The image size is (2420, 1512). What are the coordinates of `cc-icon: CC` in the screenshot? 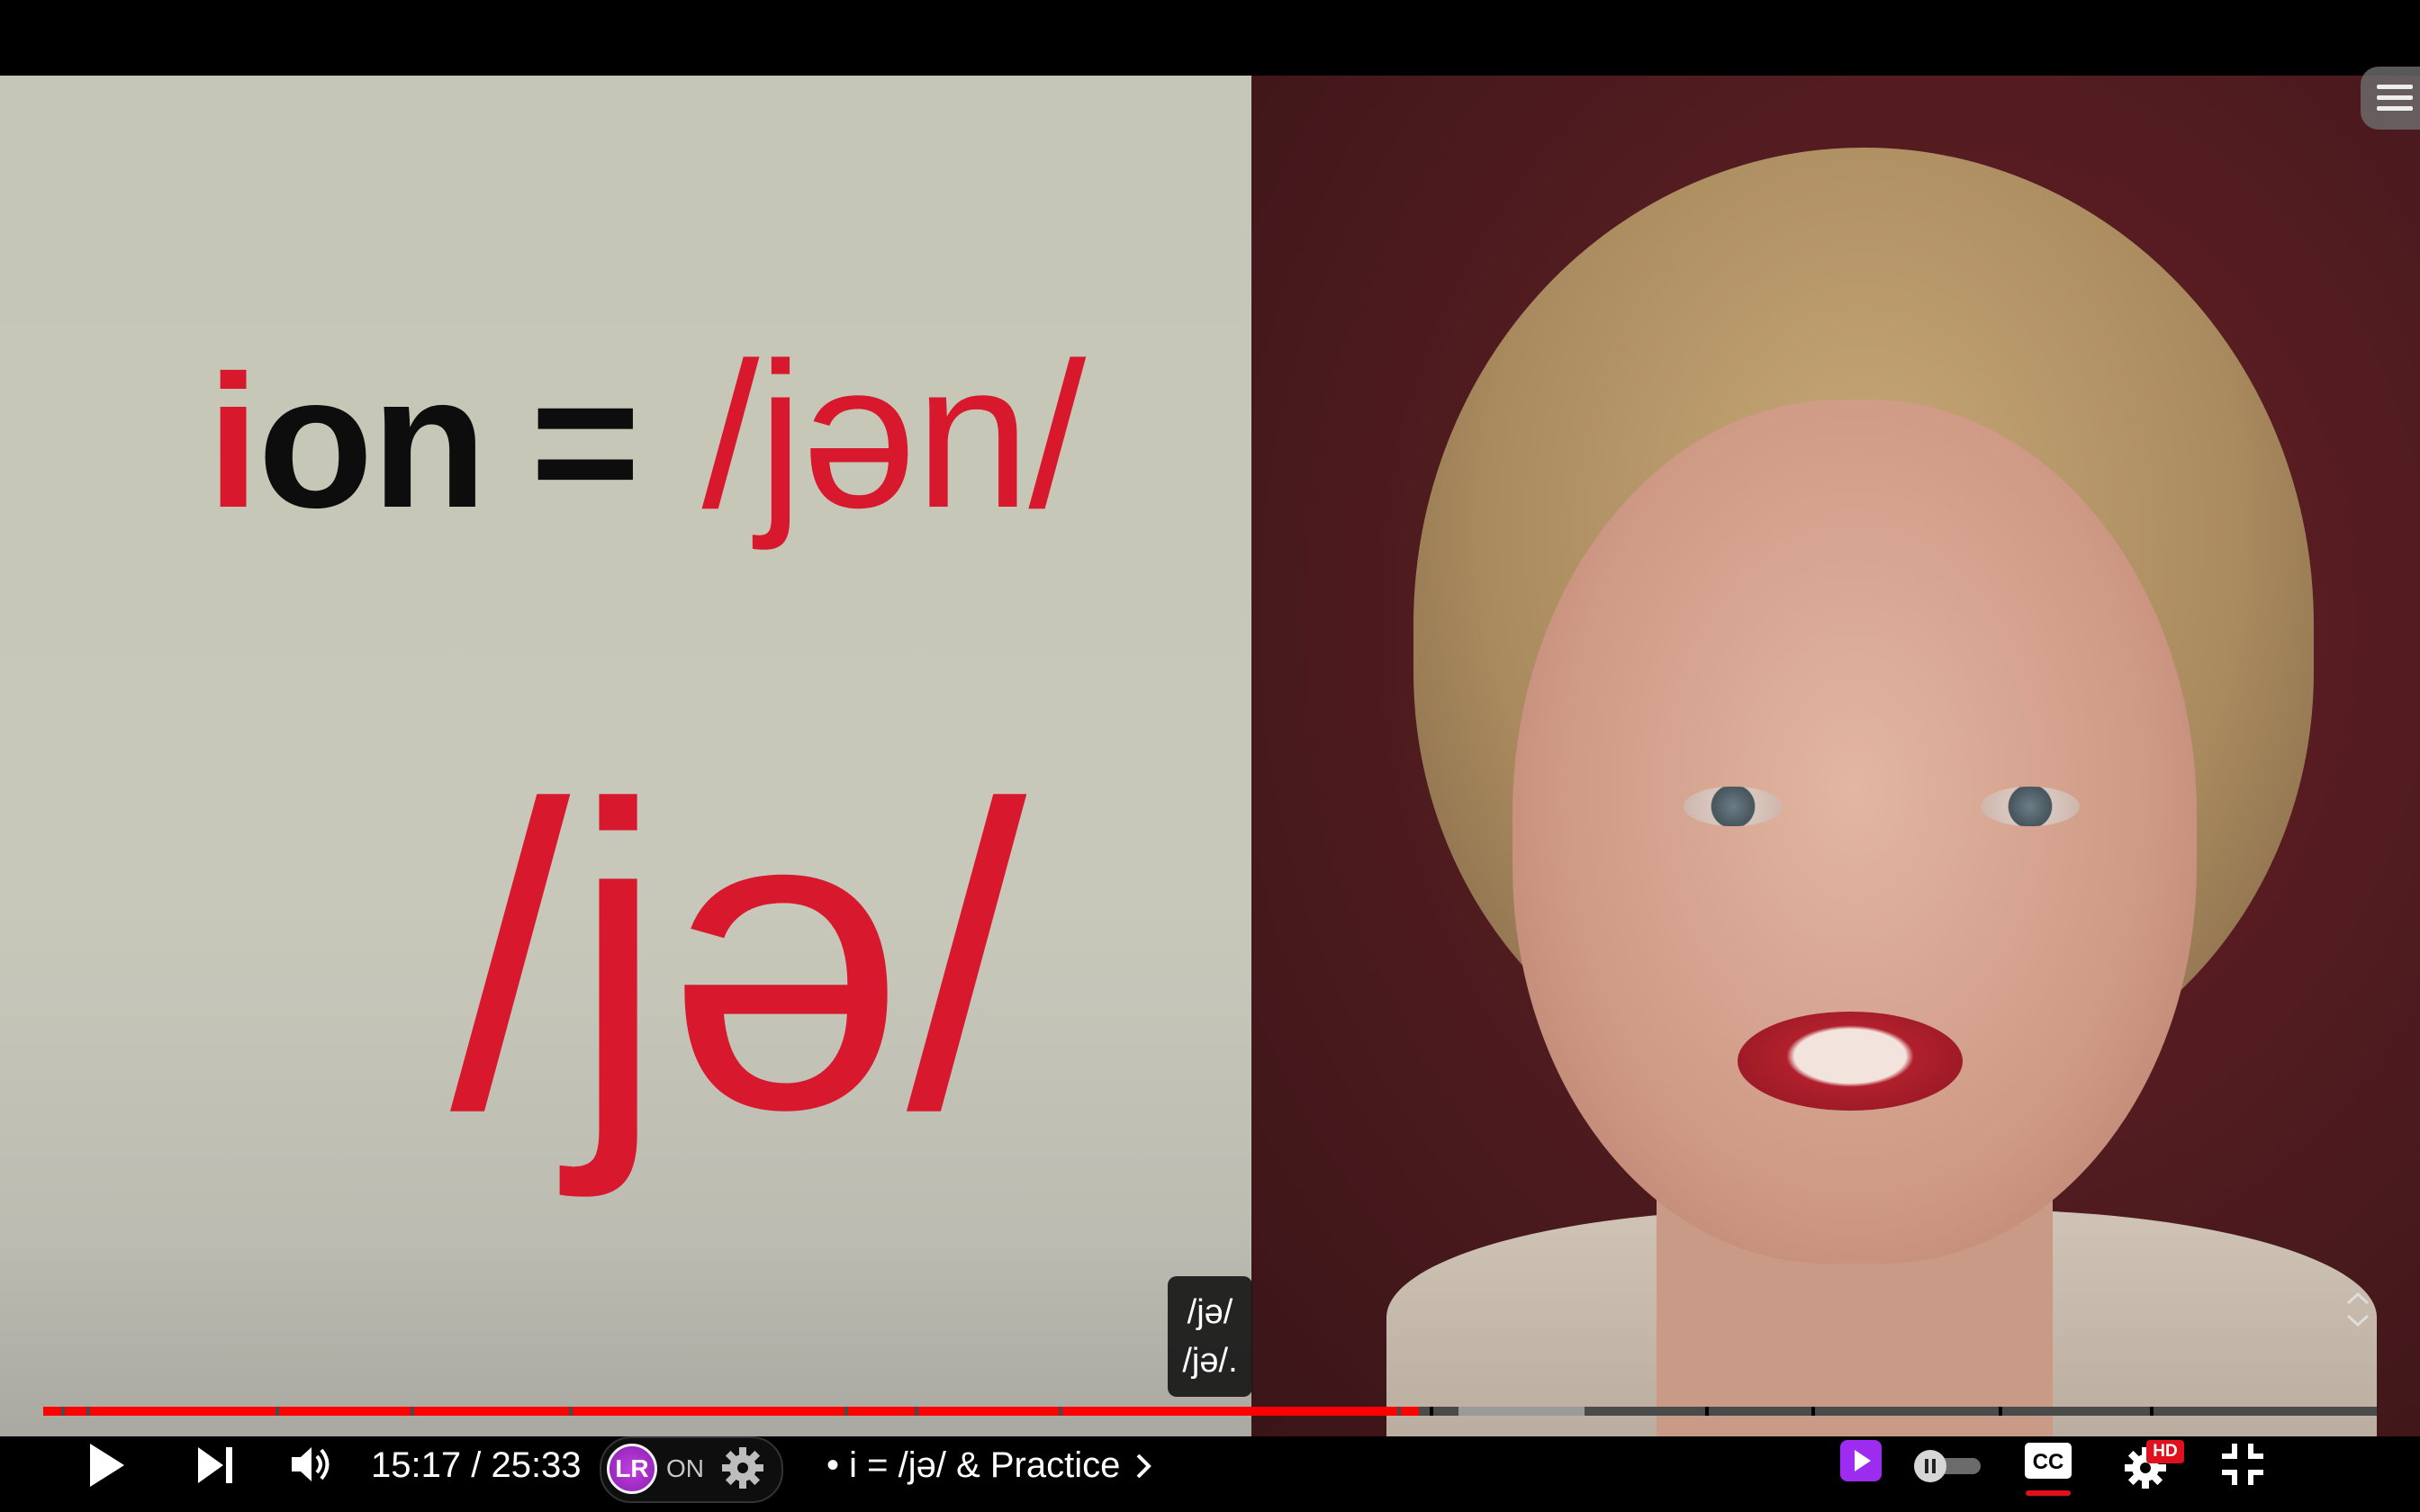 It's located at (2048, 1463).